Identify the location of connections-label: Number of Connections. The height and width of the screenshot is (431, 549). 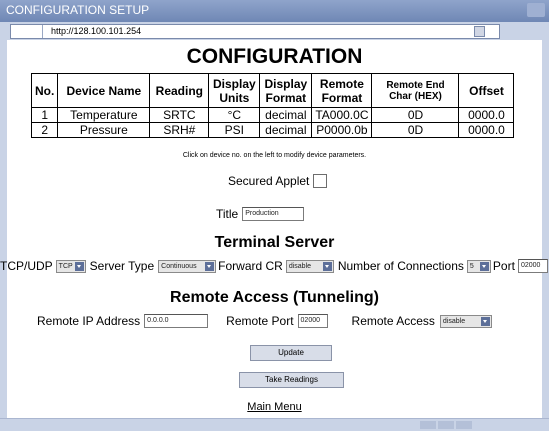
(400, 266).